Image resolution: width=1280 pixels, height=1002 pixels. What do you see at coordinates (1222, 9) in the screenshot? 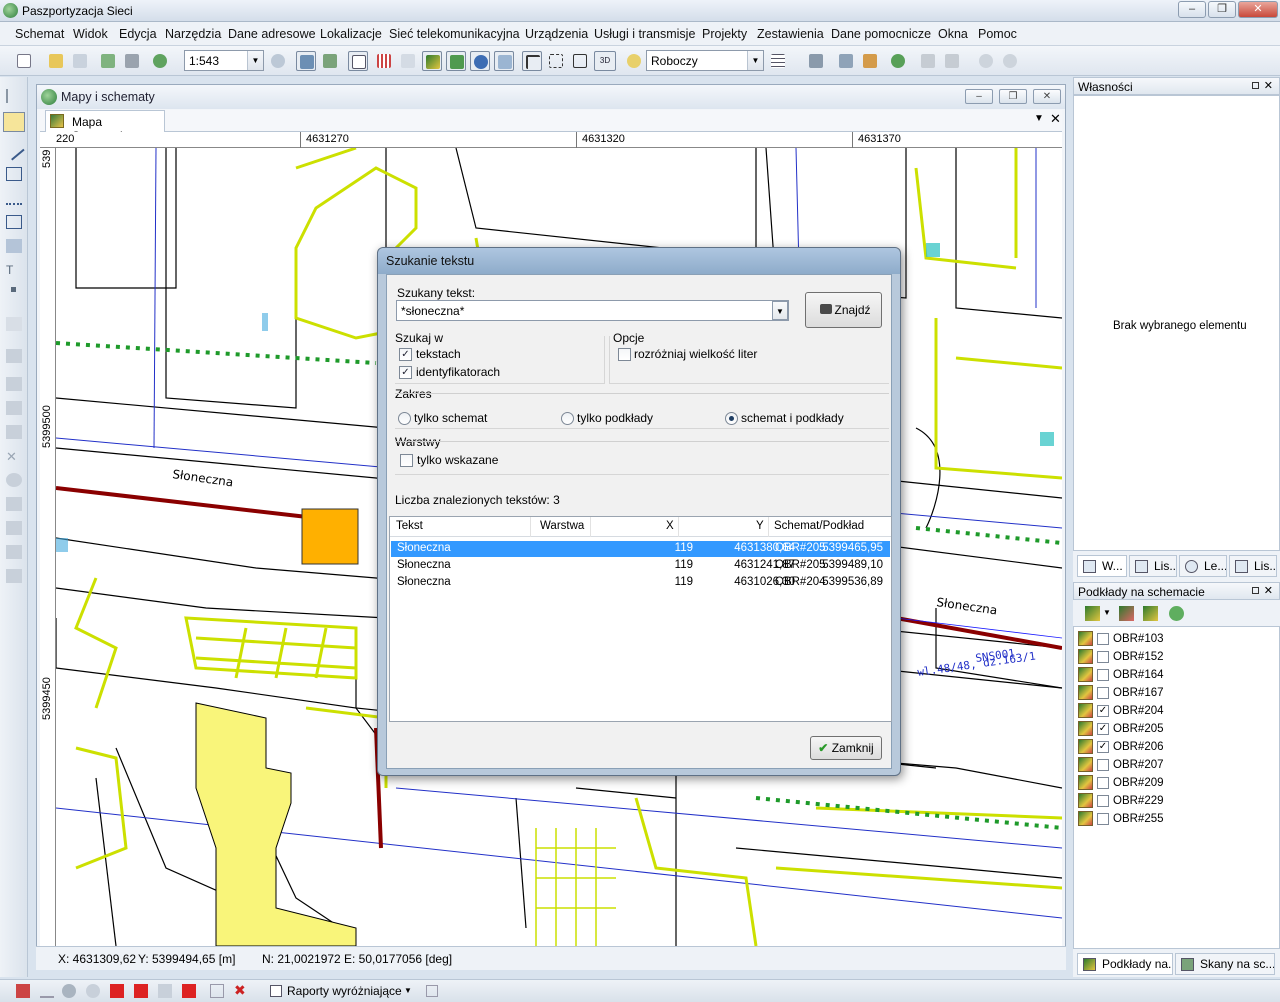
I see `maximize-button: ❐` at bounding box center [1222, 9].